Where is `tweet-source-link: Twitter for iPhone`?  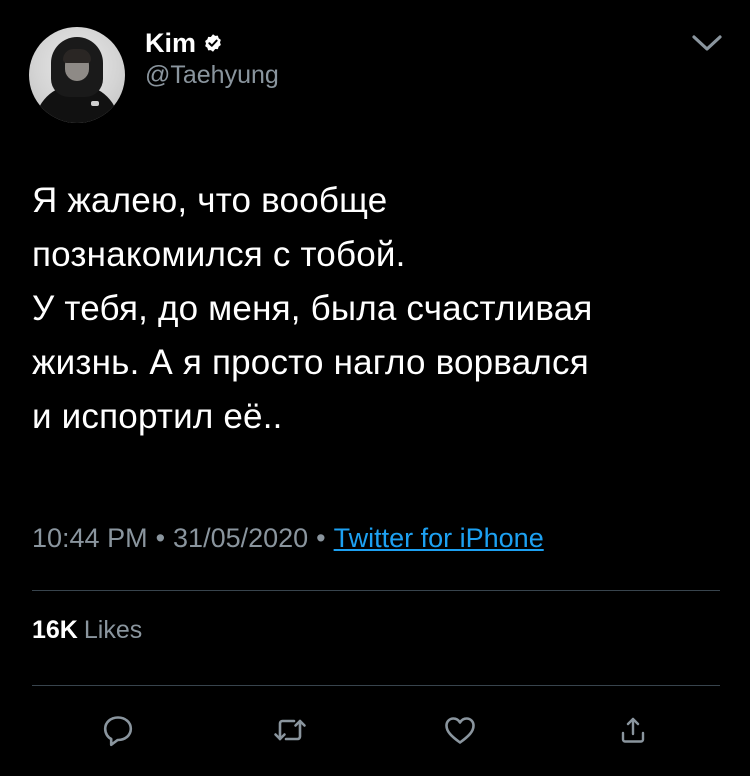 tweet-source-link: Twitter for iPhone is located at coordinates (439, 538).